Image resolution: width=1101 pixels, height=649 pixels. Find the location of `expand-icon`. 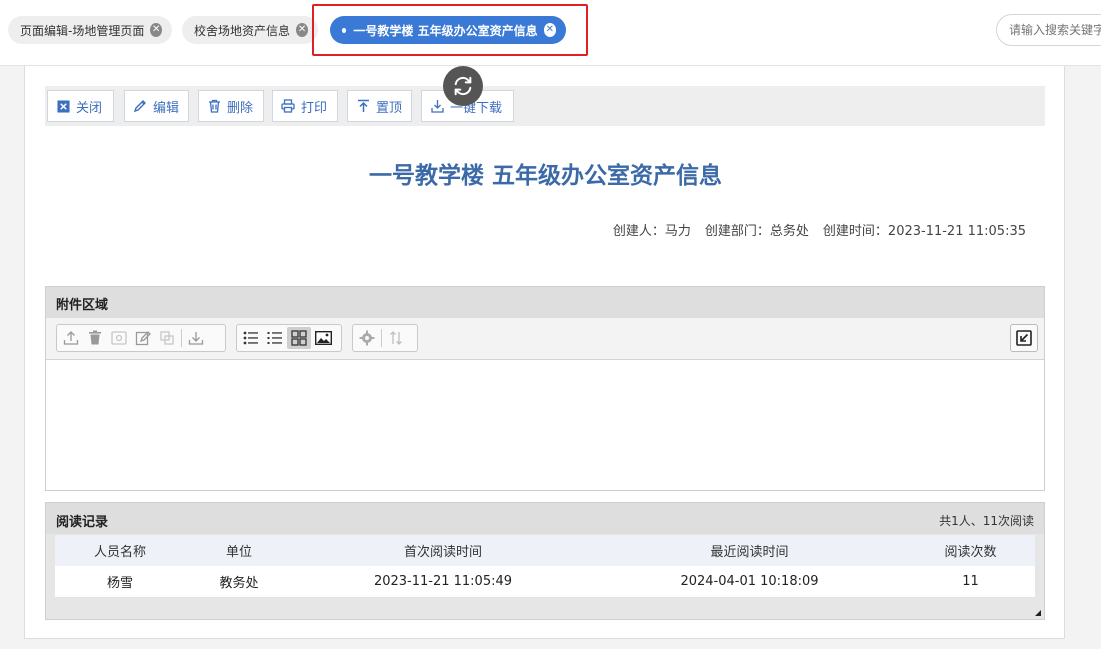

expand-icon is located at coordinates (1024, 338).